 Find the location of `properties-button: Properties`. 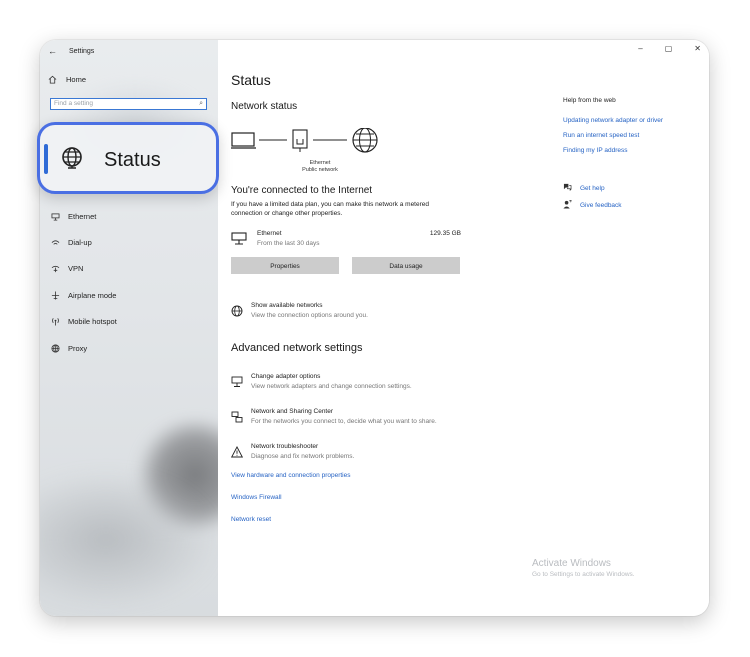

properties-button: Properties is located at coordinates (285, 265).